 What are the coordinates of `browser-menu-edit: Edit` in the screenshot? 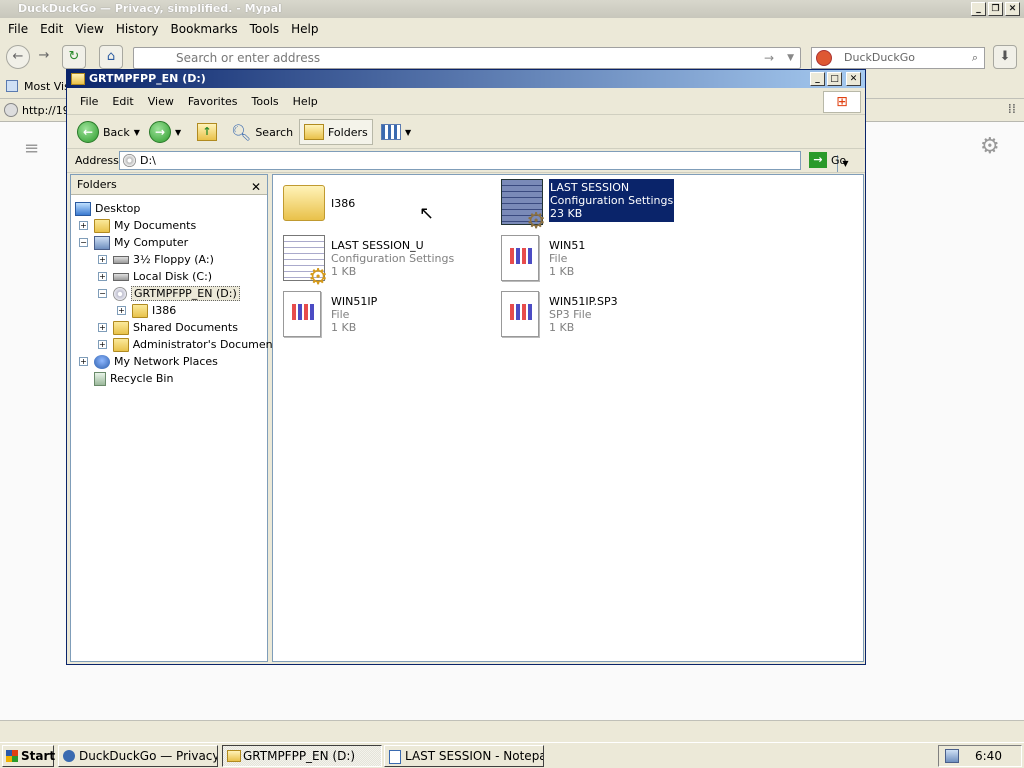 It's located at (53, 29).